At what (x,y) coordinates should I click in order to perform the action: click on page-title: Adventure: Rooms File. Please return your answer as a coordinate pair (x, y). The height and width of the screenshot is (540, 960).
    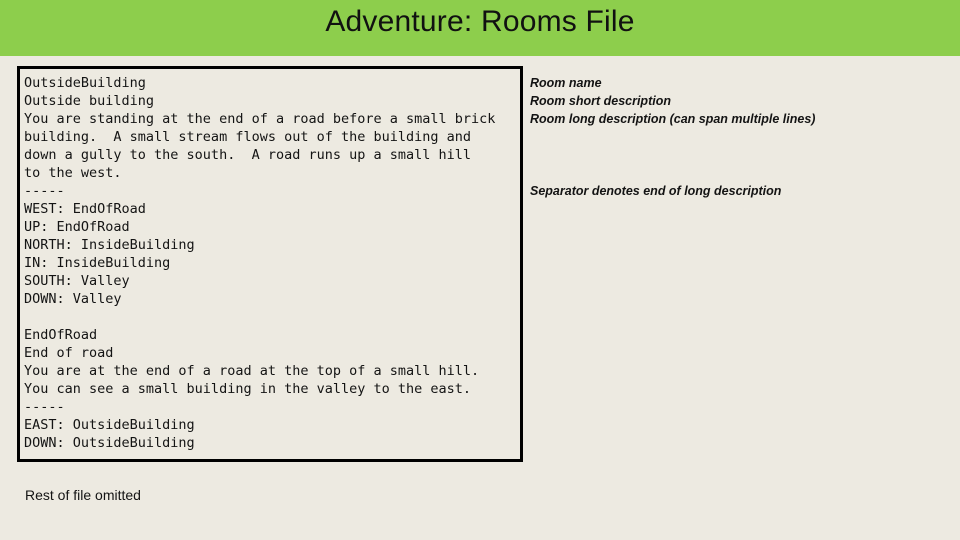
    Looking at the image, I should click on (480, 21).